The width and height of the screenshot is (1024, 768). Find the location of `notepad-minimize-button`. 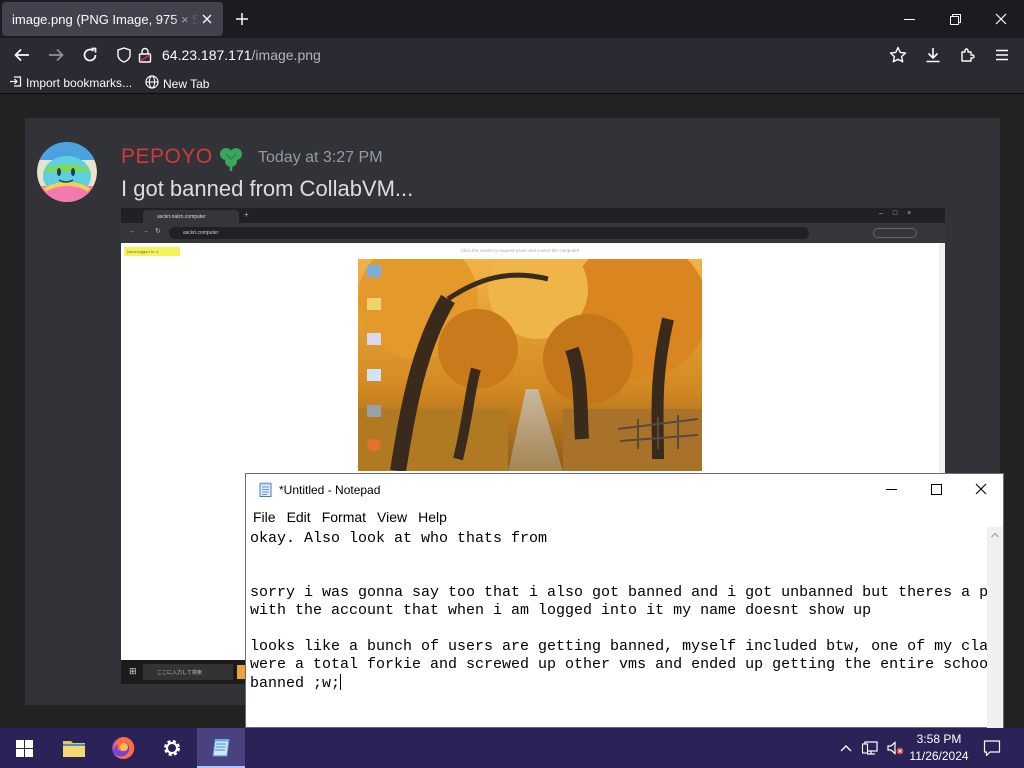

notepad-minimize-button is located at coordinates (891, 489).